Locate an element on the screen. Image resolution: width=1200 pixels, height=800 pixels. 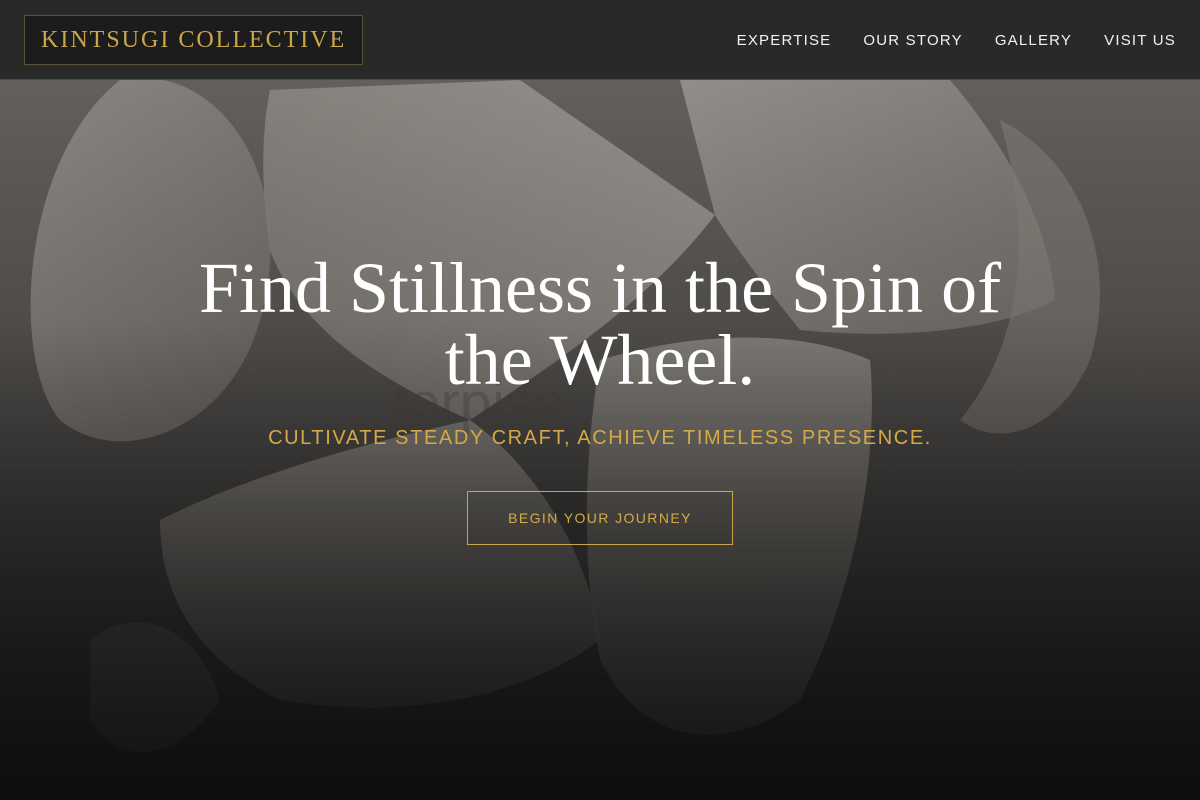
nav-link-our-story: OUR STORY is located at coordinates (912, 40).